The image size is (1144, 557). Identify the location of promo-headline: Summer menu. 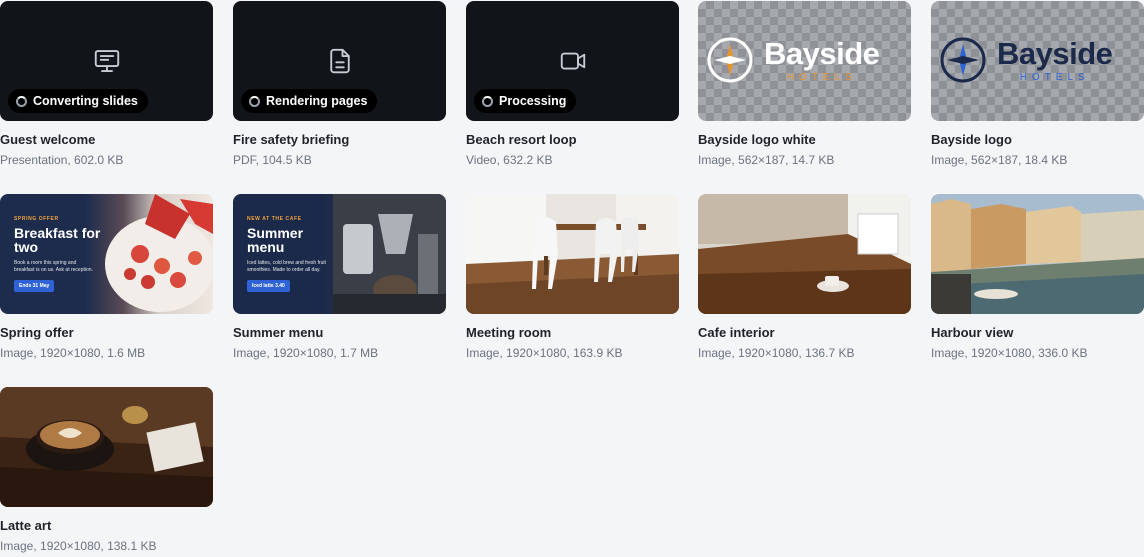
(275, 240).